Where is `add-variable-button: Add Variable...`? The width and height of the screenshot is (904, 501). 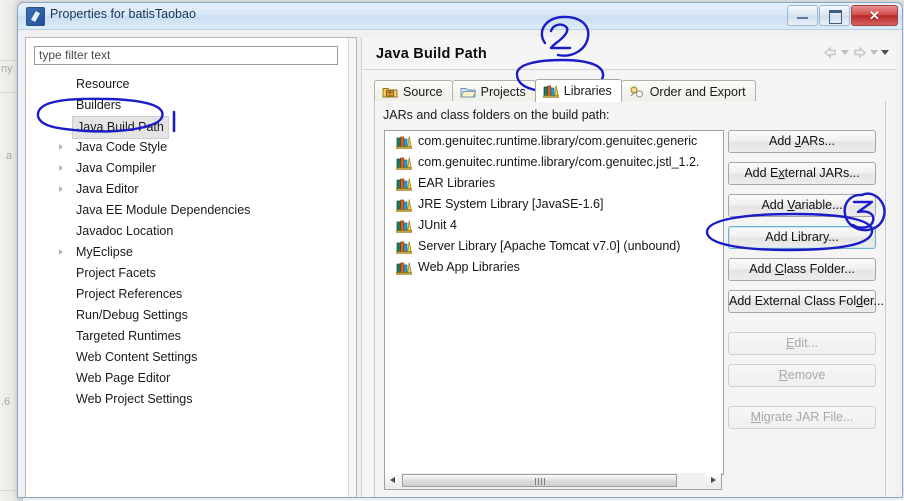 add-variable-button: Add Variable... is located at coordinates (802, 205).